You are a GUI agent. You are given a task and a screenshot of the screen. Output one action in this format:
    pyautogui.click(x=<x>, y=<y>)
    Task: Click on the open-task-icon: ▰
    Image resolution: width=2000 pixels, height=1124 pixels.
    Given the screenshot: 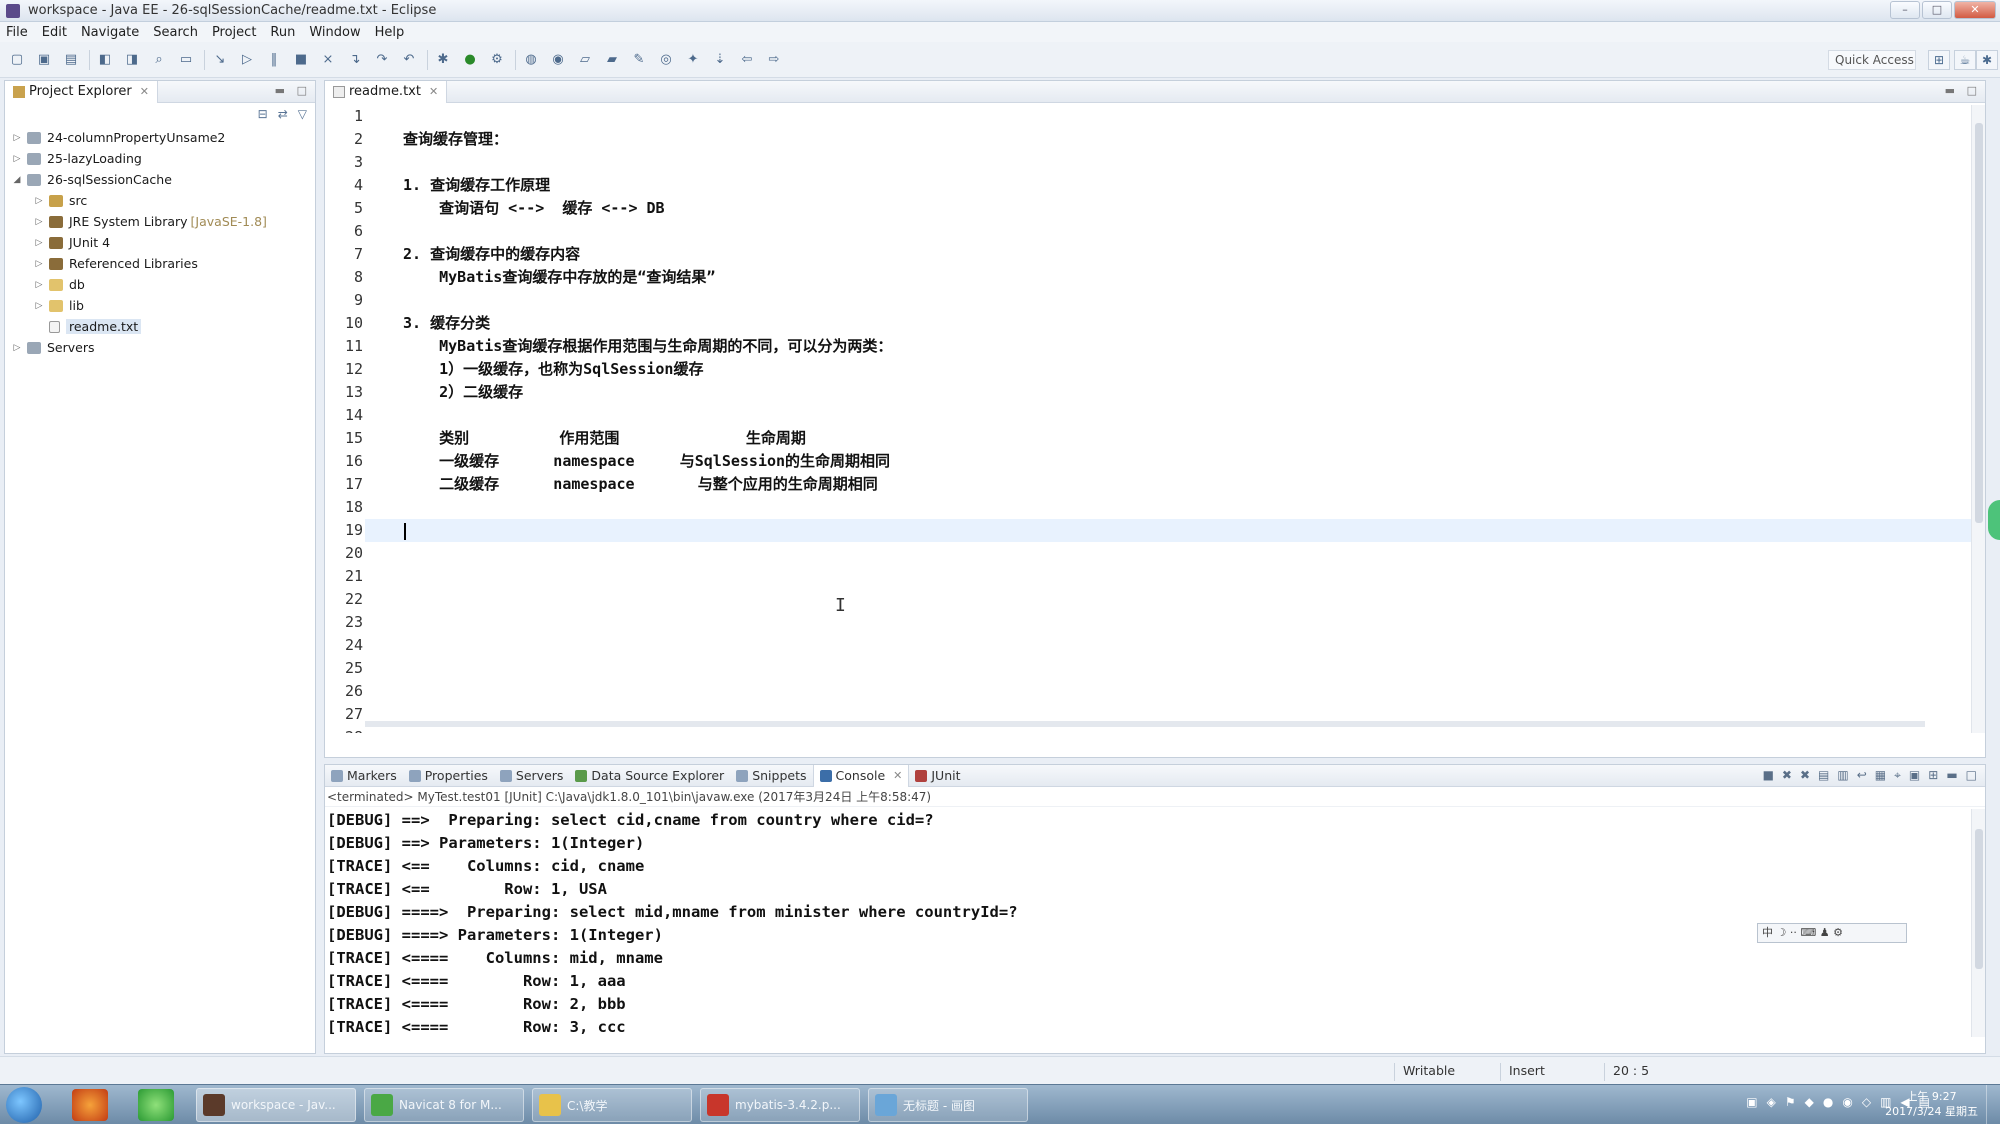 What is the action you would take?
    pyautogui.click(x=612, y=60)
    